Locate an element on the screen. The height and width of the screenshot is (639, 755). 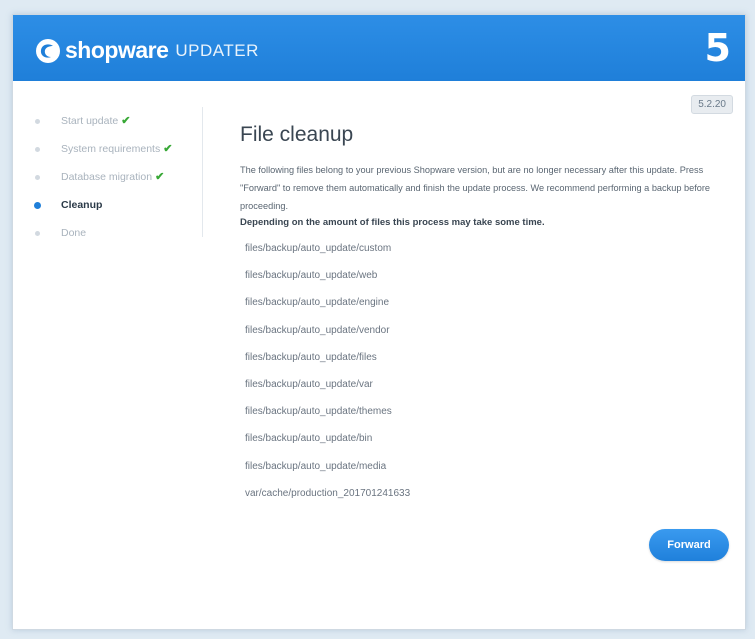
step-system-requirements: System requirements ✔ is located at coordinates (107, 149).